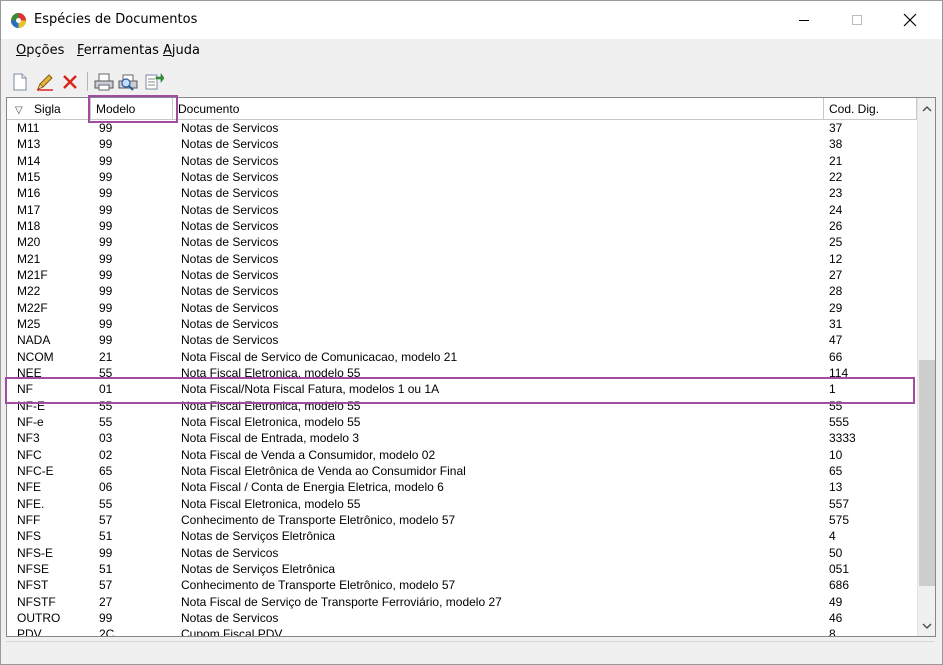 This screenshot has height=665, width=943. What do you see at coordinates (106, 568) in the screenshot?
I see `cell-modelo: 51` at bounding box center [106, 568].